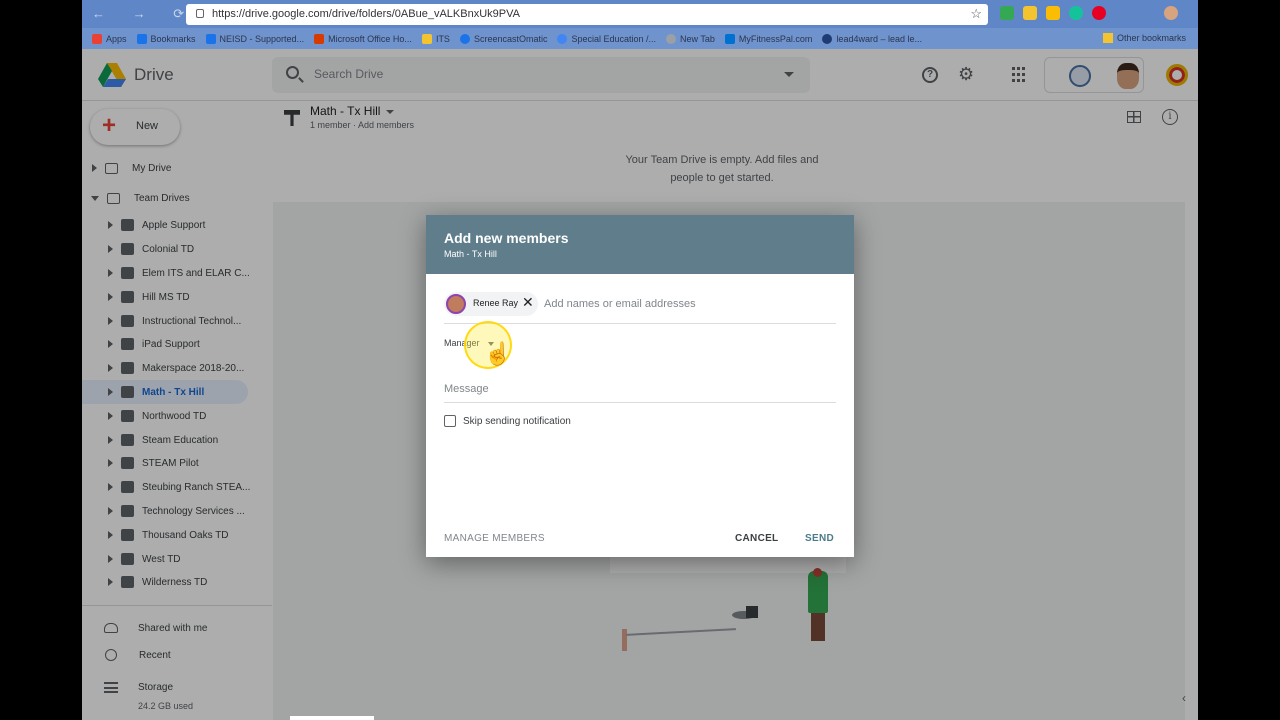  I want to click on bookmark-item: ITS, so click(435, 38).